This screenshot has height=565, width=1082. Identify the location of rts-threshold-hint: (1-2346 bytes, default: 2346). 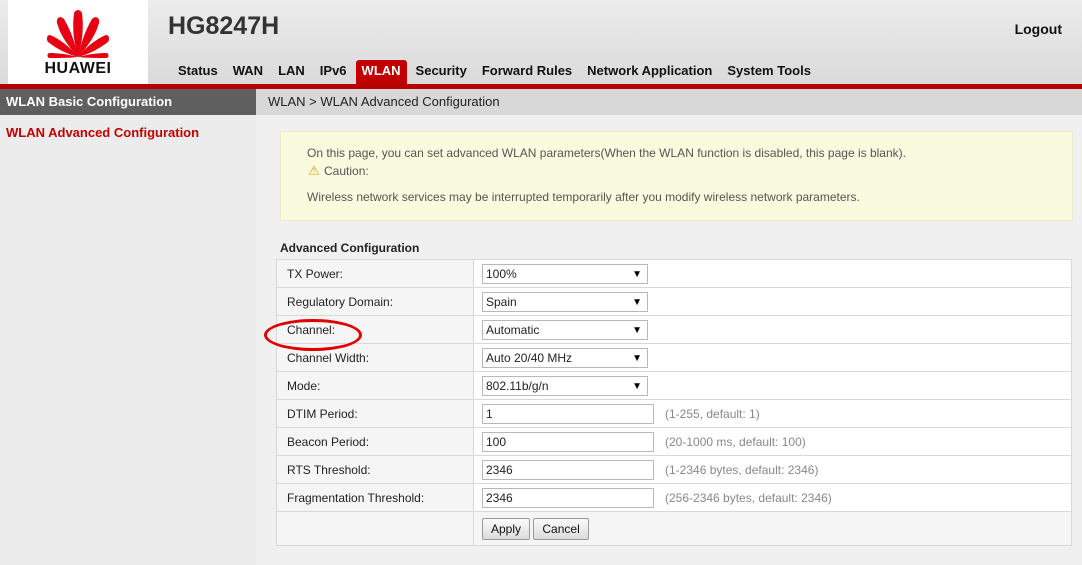
(866, 469).